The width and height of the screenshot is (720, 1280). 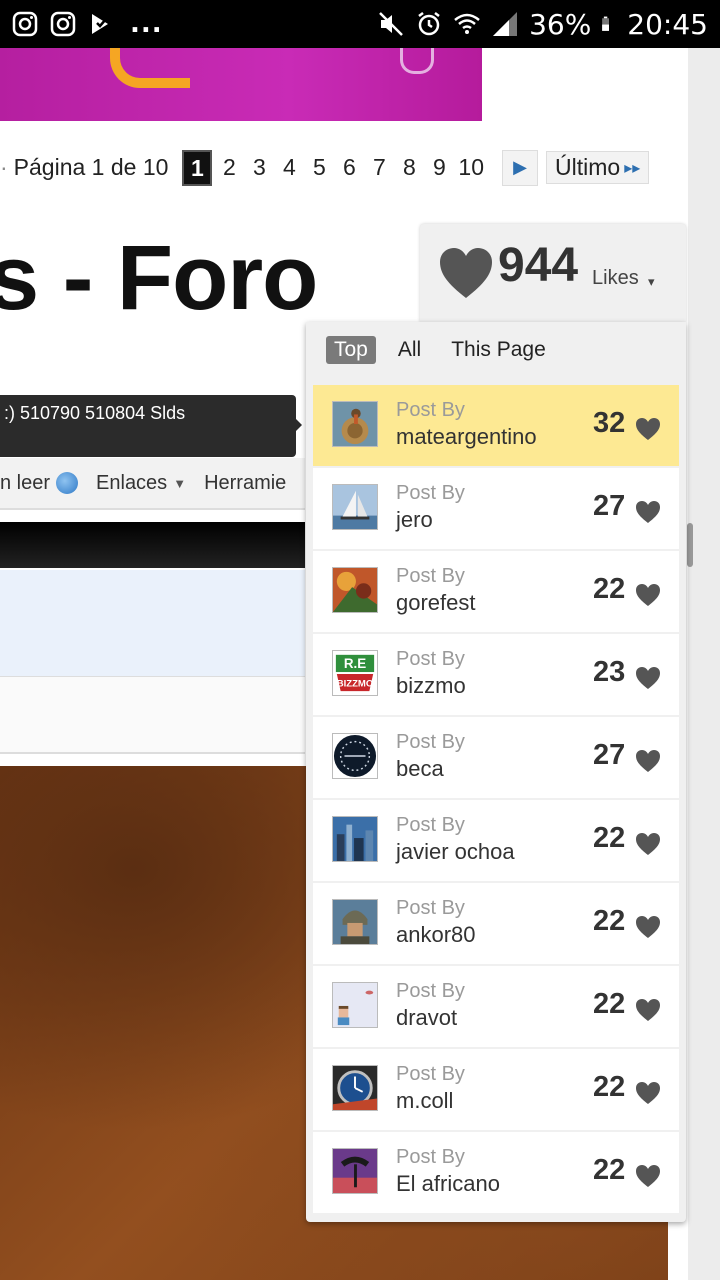 What do you see at coordinates (355, 683) in the screenshot?
I see `svg-text: BIZZMO` at bounding box center [355, 683].